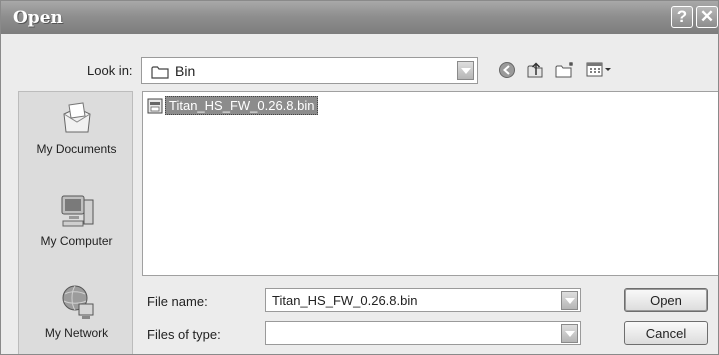 The image size is (719, 355). Describe the element at coordinates (423, 300) in the screenshot. I see `file-name-field: Titan_HS_FW_0.26.8.bin` at that location.